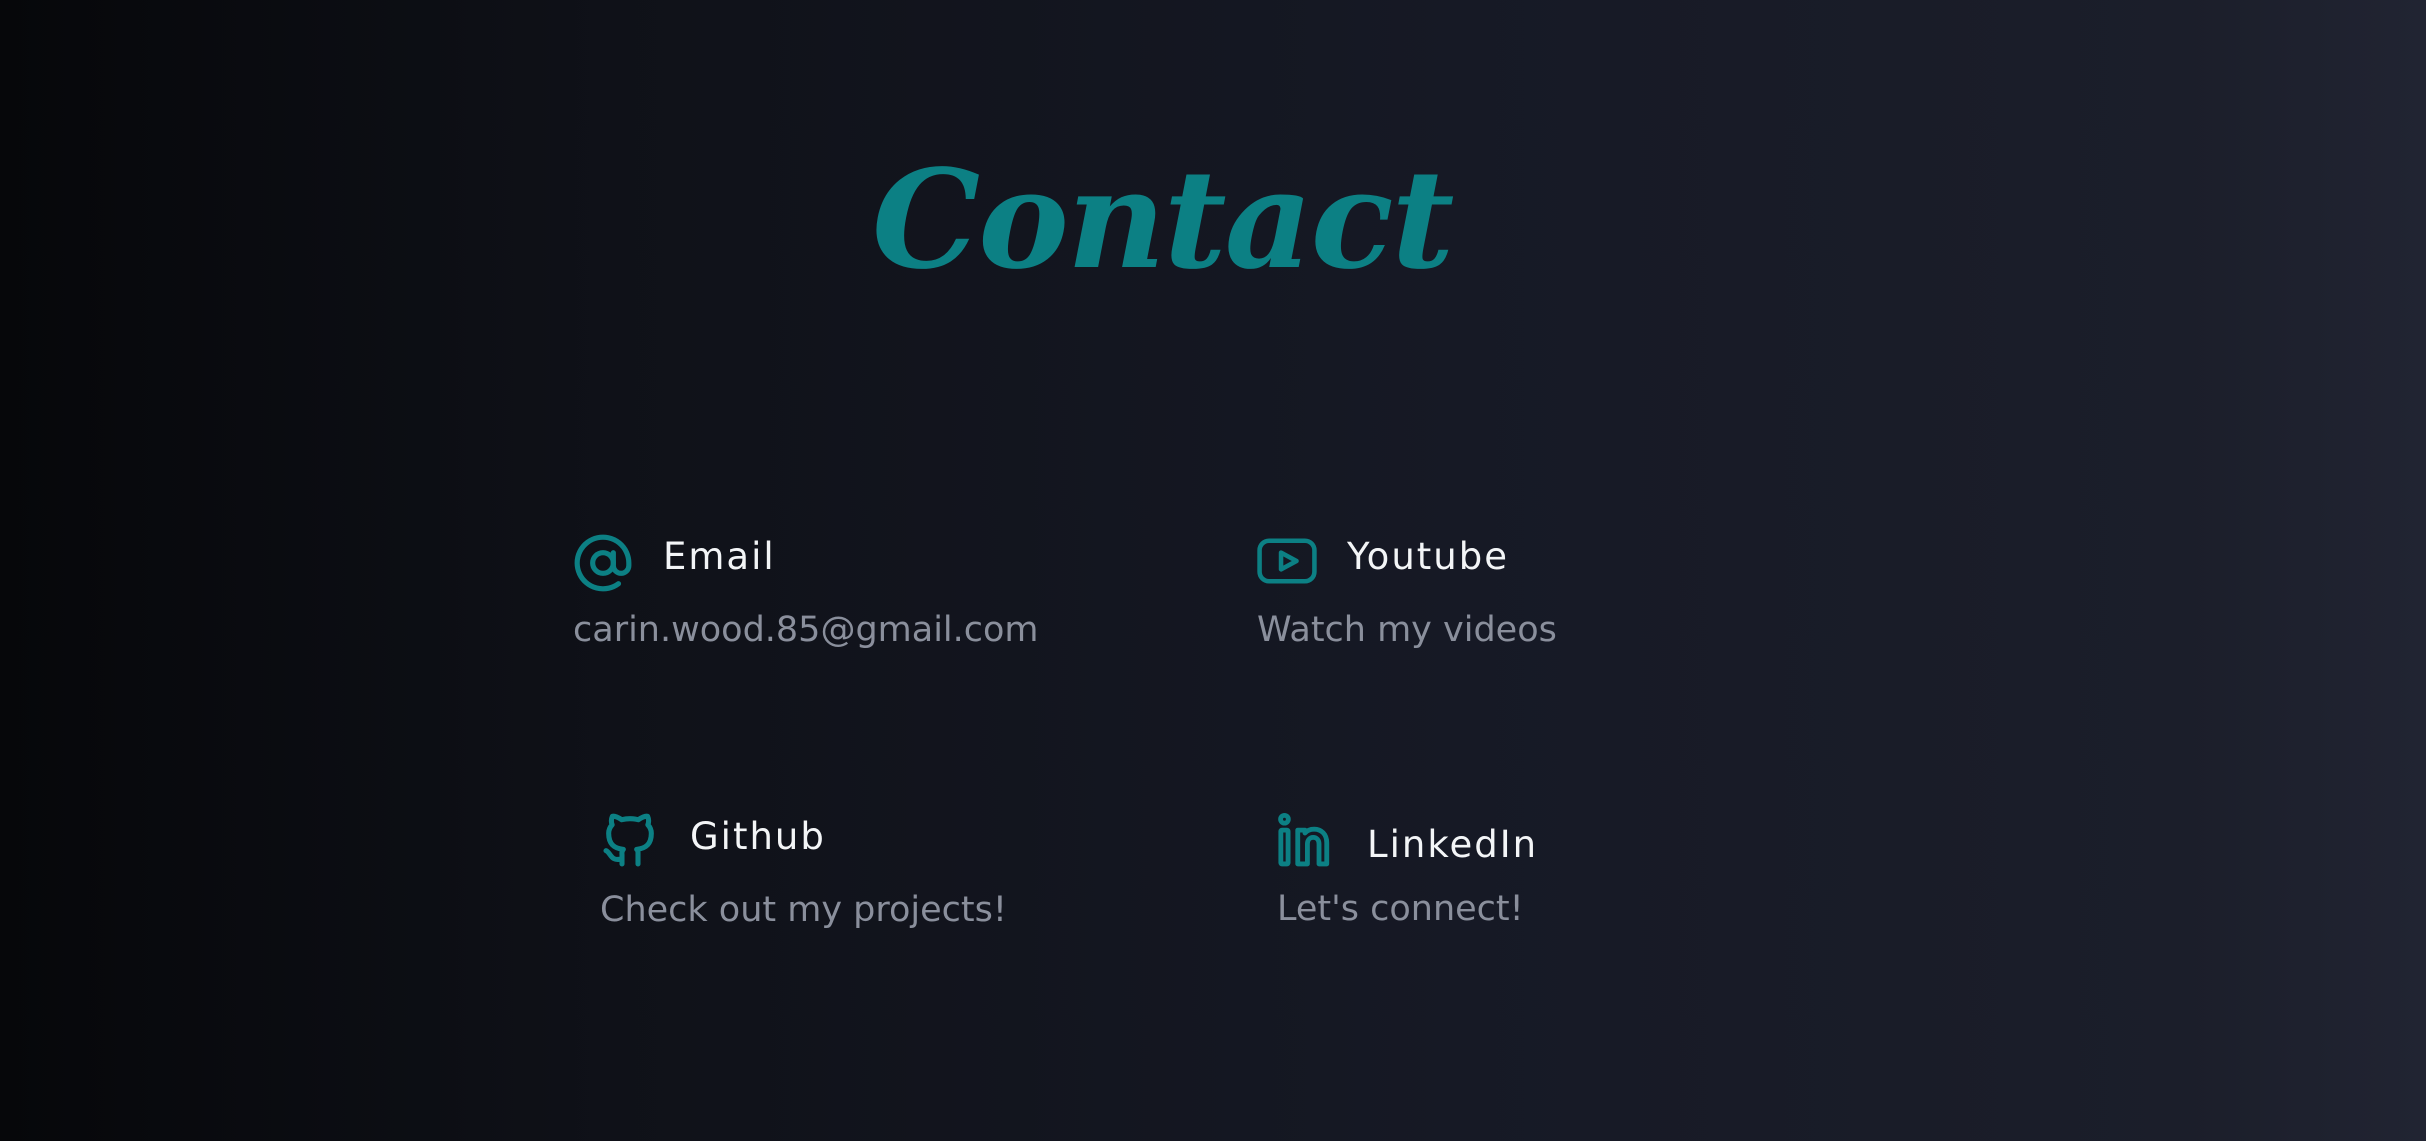 The width and height of the screenshot is (2426, 1141). Describe the element at coordinates (1407, 630) in the screenshot. I see `contact-youtube-value: Watch my videos` at that location.